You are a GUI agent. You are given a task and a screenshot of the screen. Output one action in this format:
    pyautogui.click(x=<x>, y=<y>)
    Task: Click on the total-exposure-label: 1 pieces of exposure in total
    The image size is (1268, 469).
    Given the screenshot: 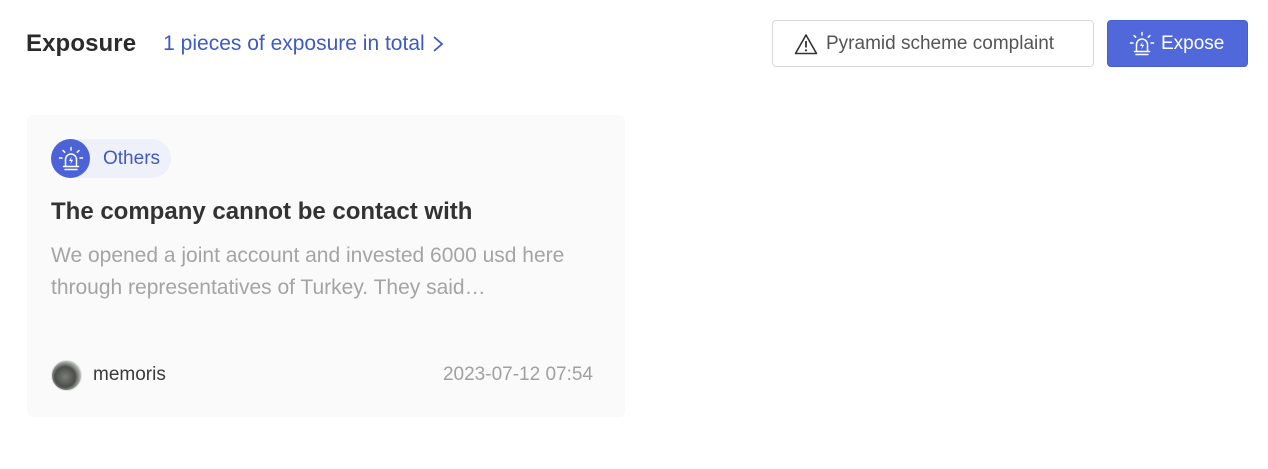 What is the action you would take?
    pyautogui.click(x=294, y=43)
    